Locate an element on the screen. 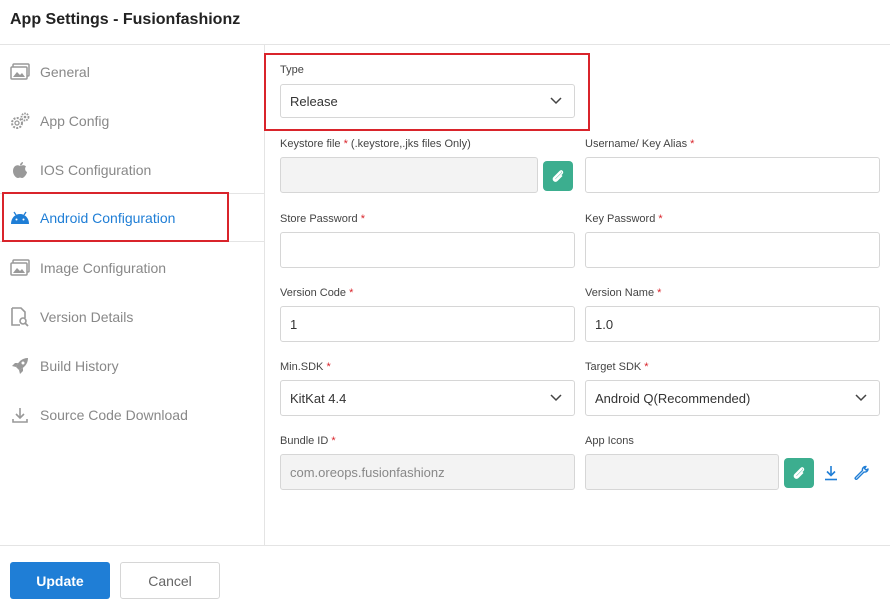 This screenshot has width=890, height=611. document-search-icon is located at coordinates (20, 317).